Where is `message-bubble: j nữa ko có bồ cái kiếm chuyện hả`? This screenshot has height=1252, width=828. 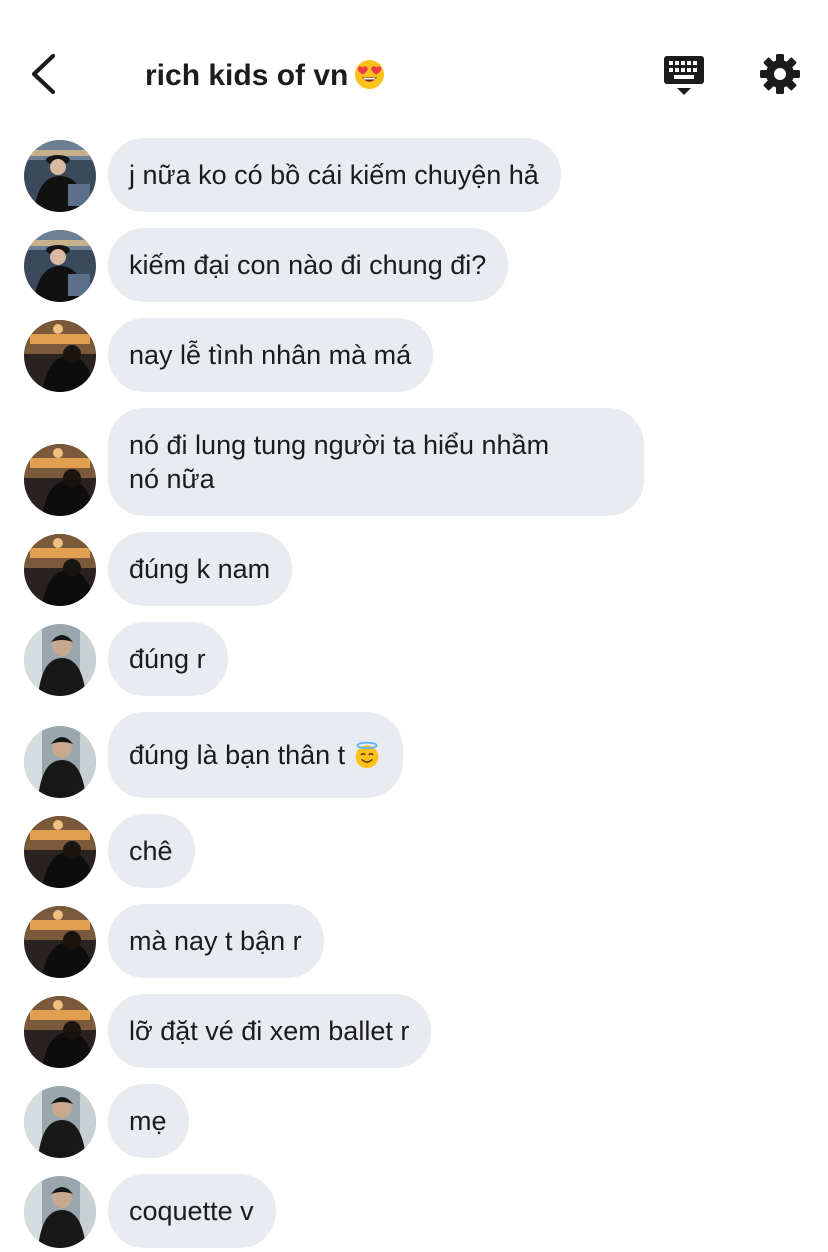 message-bubble: j nữa ko có bồ cái kiếm chuyện hả is located at coordinates (334, 175).